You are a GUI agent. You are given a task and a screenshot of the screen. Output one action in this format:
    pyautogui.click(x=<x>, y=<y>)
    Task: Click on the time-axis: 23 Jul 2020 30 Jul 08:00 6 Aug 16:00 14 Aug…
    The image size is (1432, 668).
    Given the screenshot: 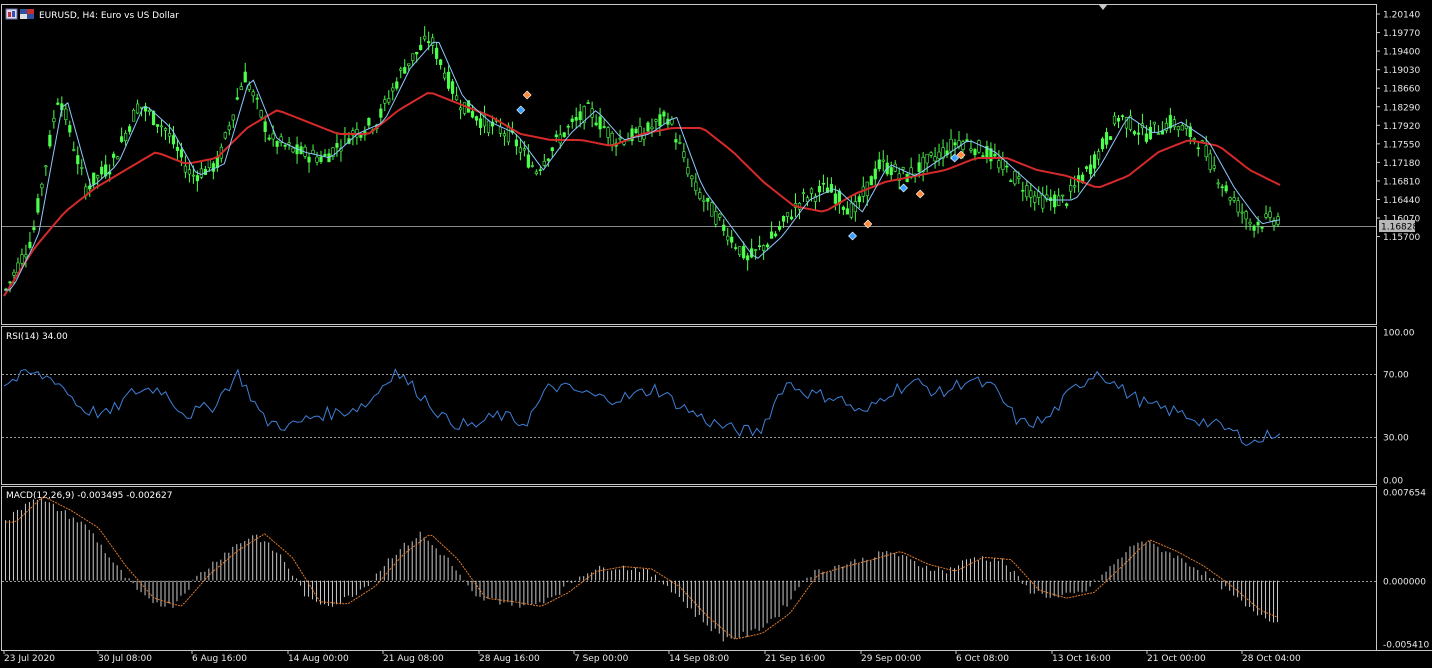 What is the action you would take?
    pyautogui.click(x=652, y=657)
    